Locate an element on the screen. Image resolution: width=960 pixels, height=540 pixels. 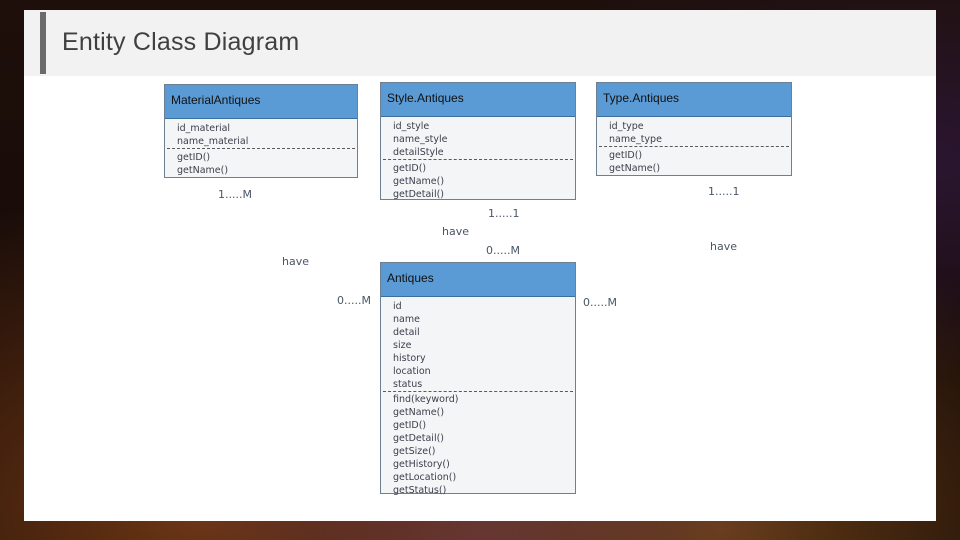
relation-label-type: have is located at coordinates (723, 246).